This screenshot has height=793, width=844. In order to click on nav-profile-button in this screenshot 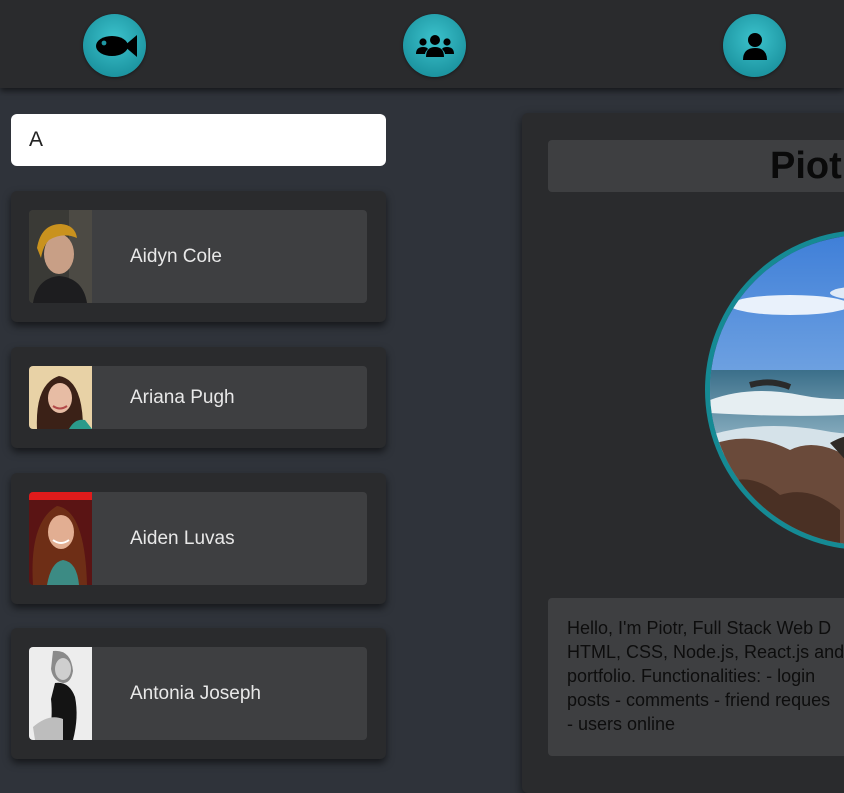, I will do `click(754, 45)`.